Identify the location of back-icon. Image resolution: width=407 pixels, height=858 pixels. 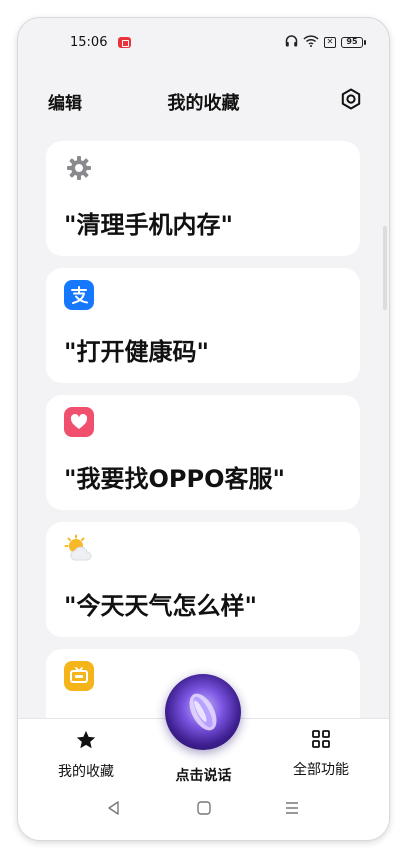
(114, 810).